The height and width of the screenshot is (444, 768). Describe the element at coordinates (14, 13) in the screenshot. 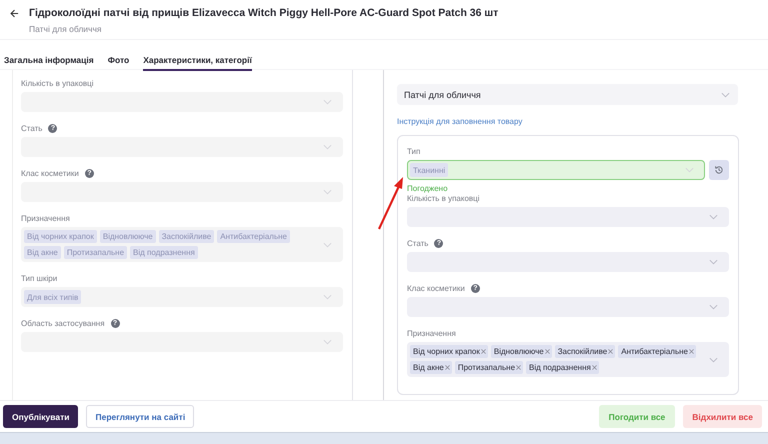

I see `back-arrow-icon` at that location.